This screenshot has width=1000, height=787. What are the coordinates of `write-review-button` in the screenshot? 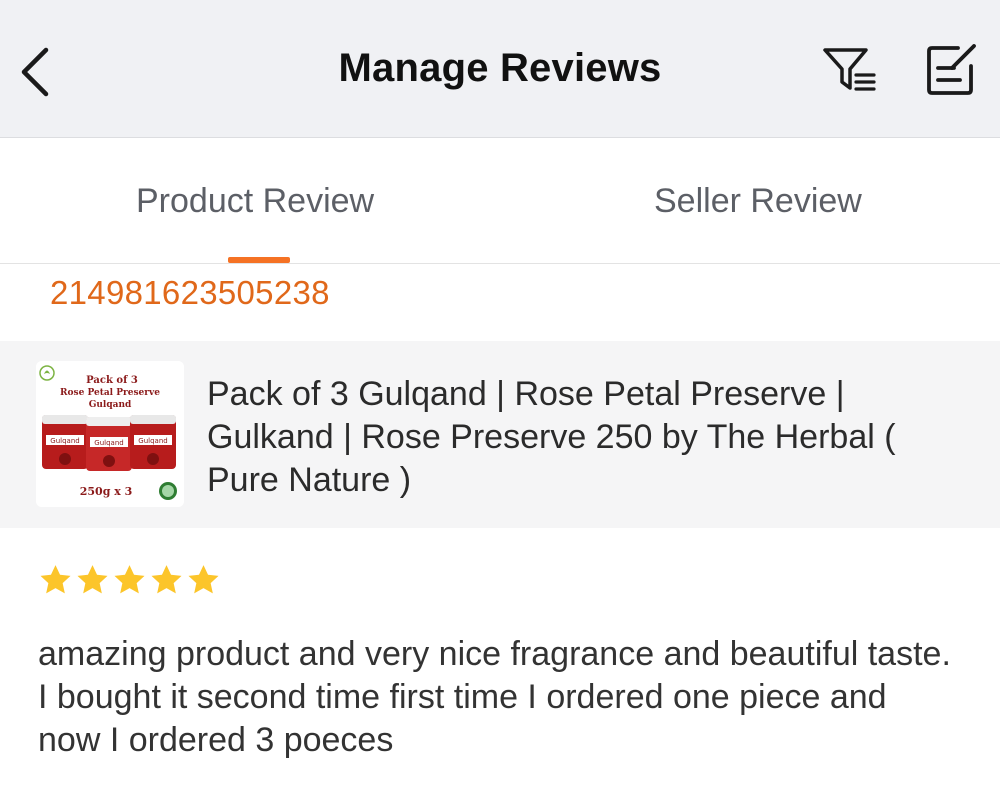 It's located at (952, 70).